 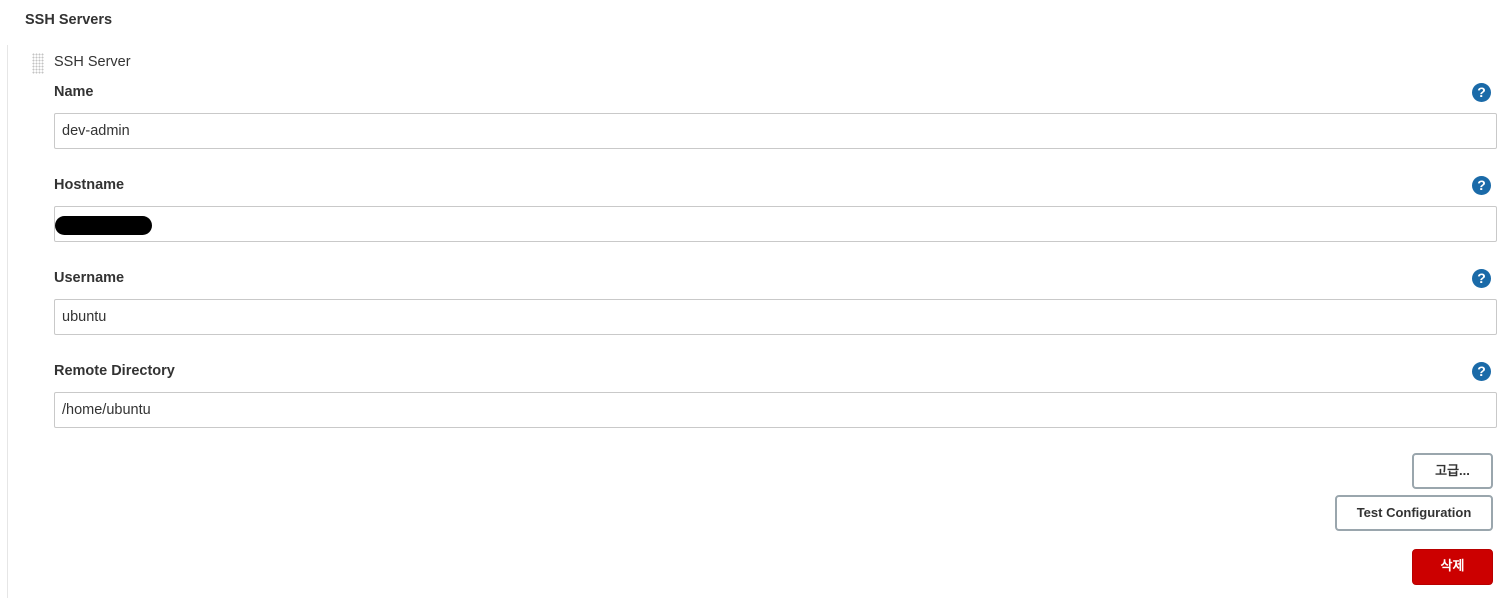 What do you see at coordinates (775, 224) in the screenshot?
I see `hostname-input` at bounding box center [775, 224].